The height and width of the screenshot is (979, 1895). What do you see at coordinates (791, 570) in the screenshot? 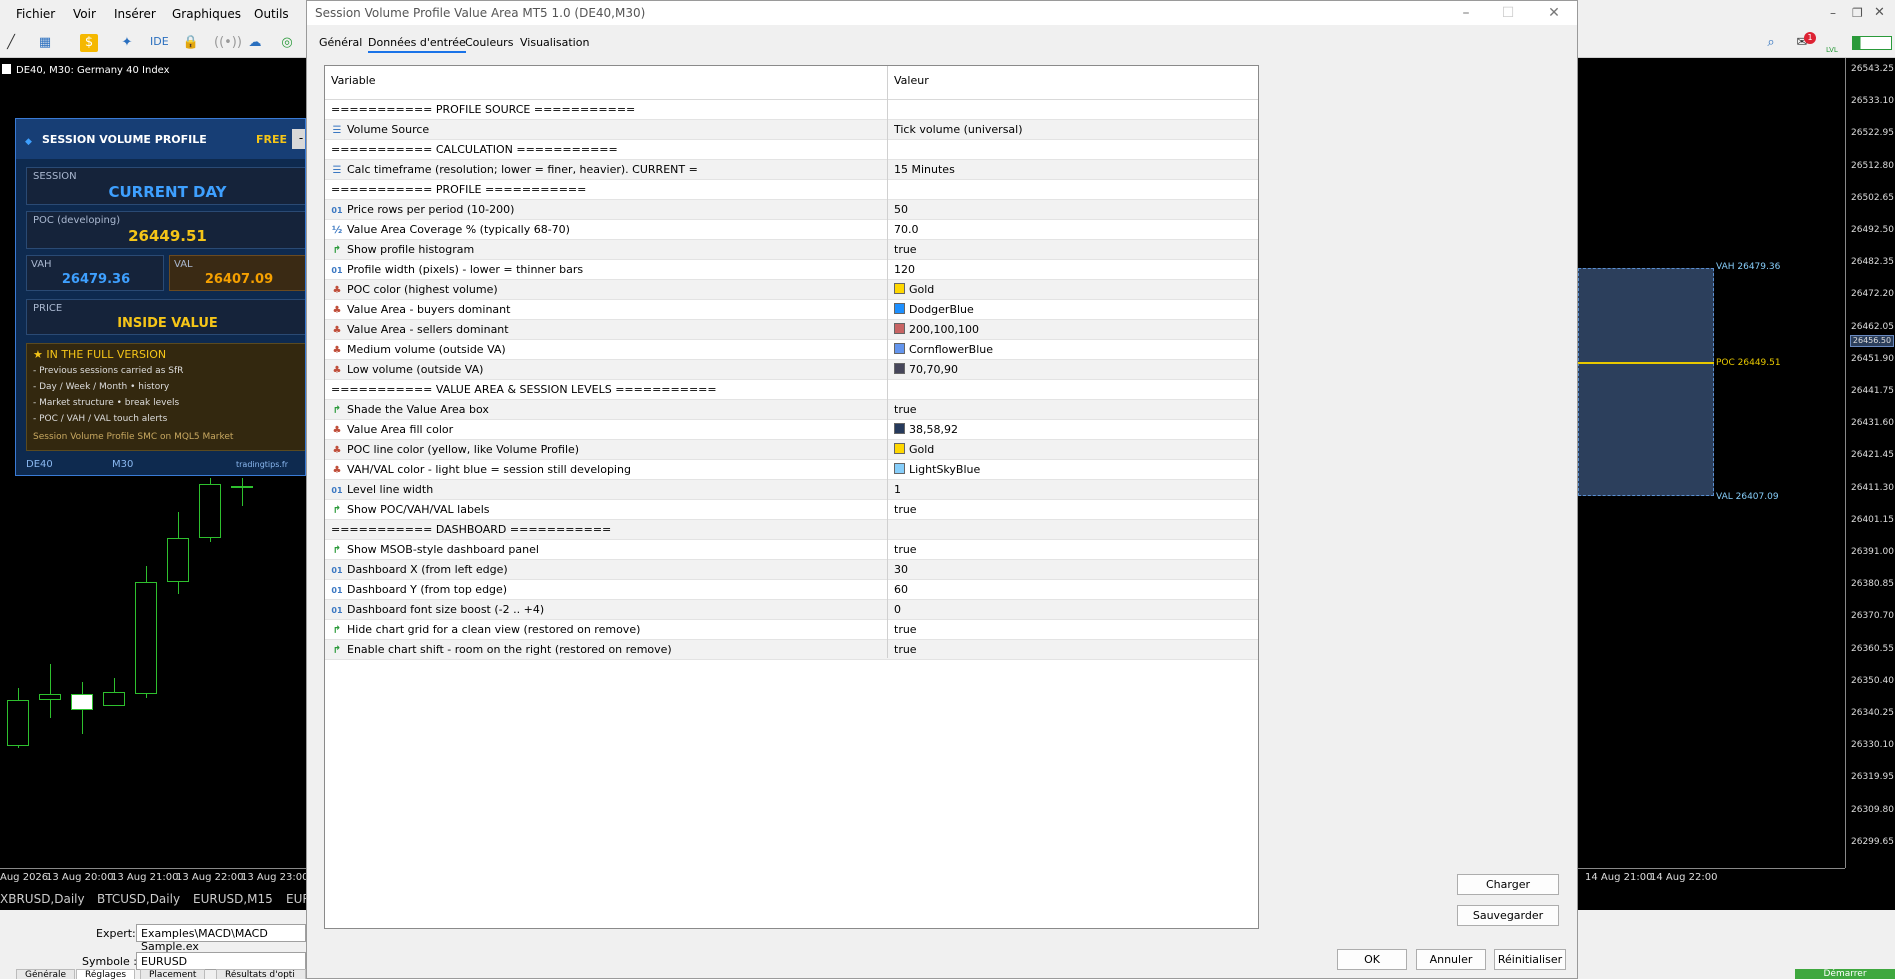
I see `grid-row: 01 Dashboard X (from left edge) 30` at bounding box center [791, 570].